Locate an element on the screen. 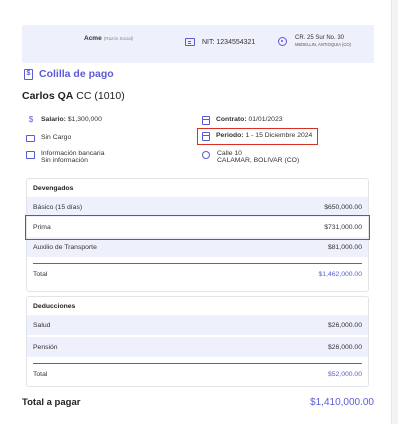  total-pay-value: $1,410,000.00 is located at coordinates (342, 402).